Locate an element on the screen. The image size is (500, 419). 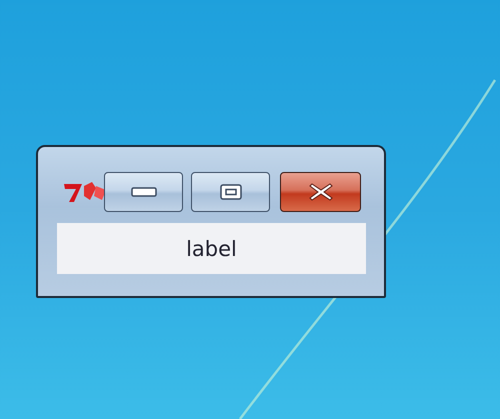
close-button is located at coordinates (320, 192).